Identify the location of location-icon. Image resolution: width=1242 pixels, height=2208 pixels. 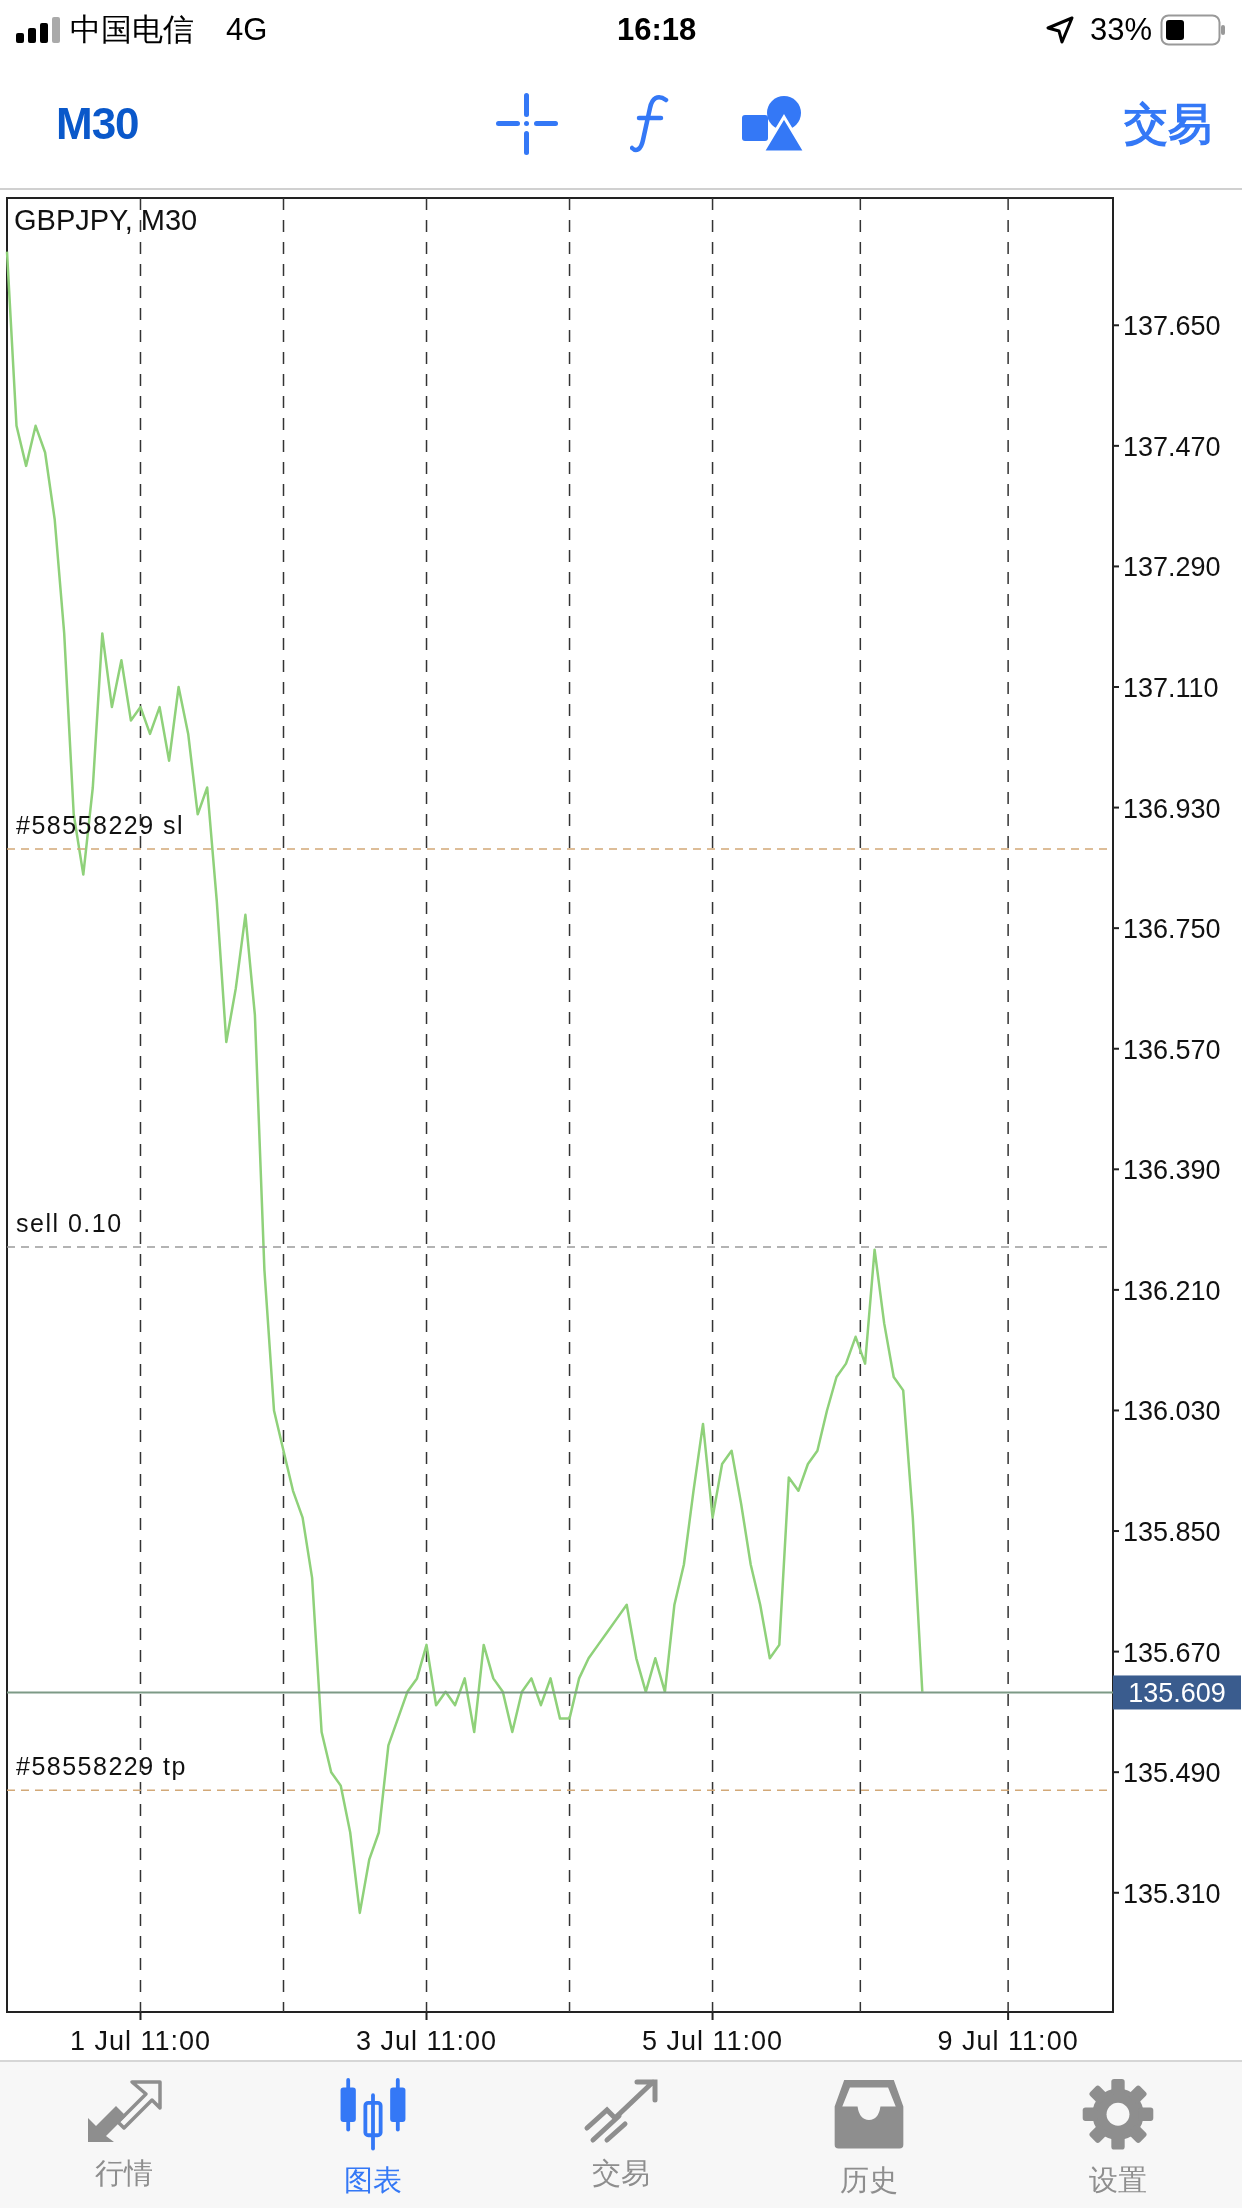
(1059, 30).